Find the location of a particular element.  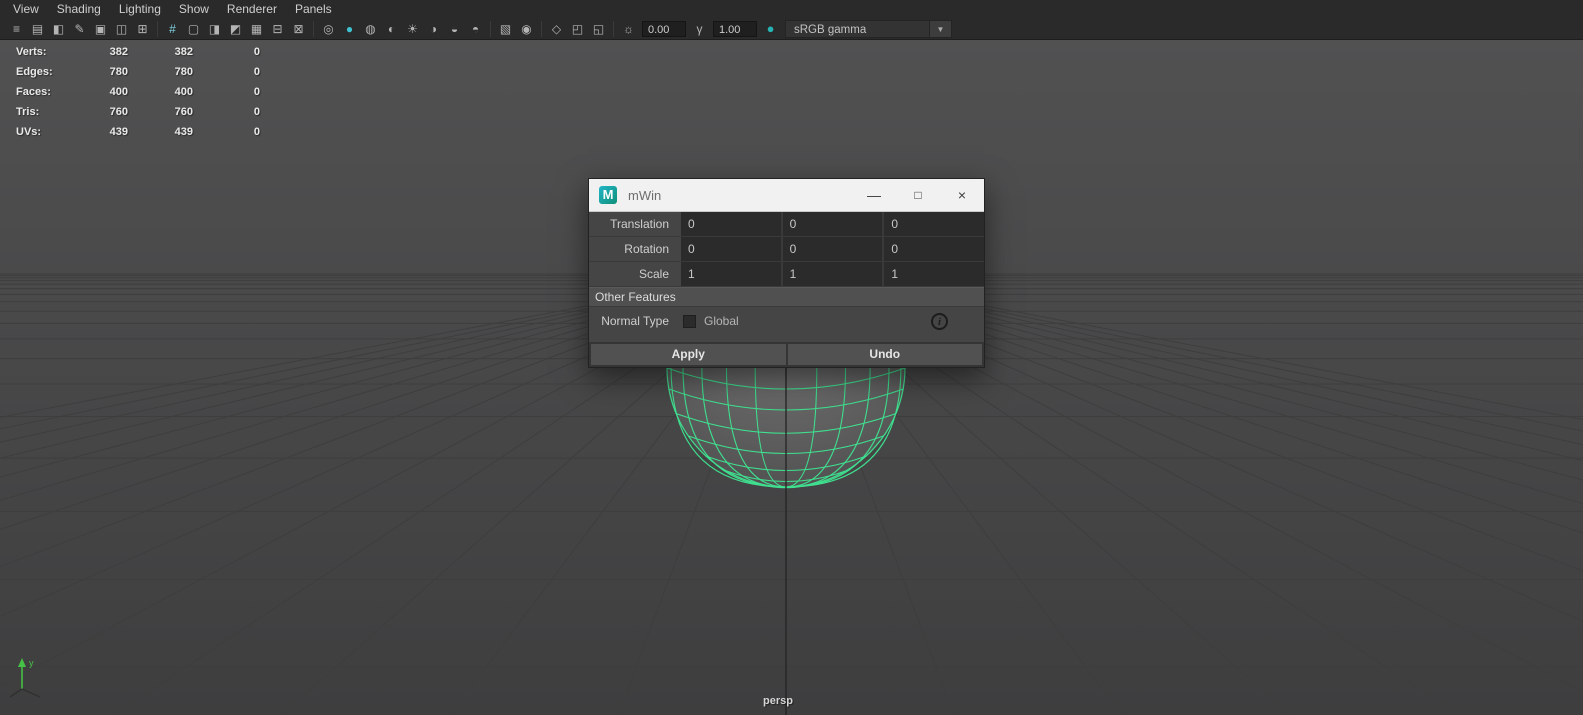

maya-logo-icon: M is located at coordinates (608, 195).